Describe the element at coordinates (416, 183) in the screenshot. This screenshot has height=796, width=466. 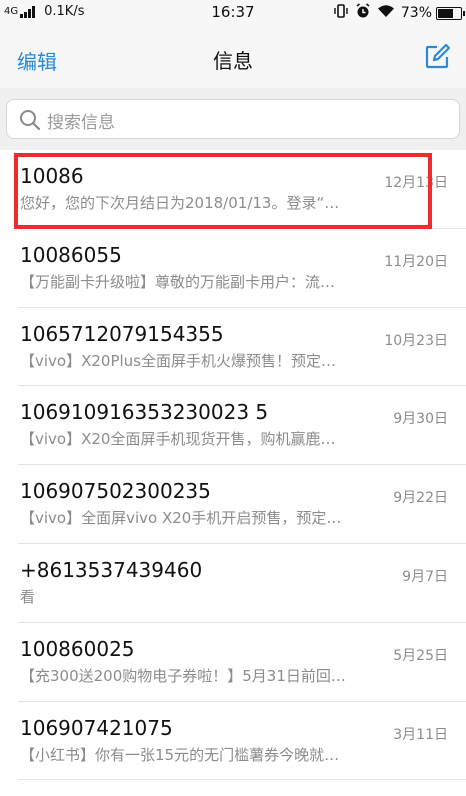
I see `message-date: 12月13日` at that location.